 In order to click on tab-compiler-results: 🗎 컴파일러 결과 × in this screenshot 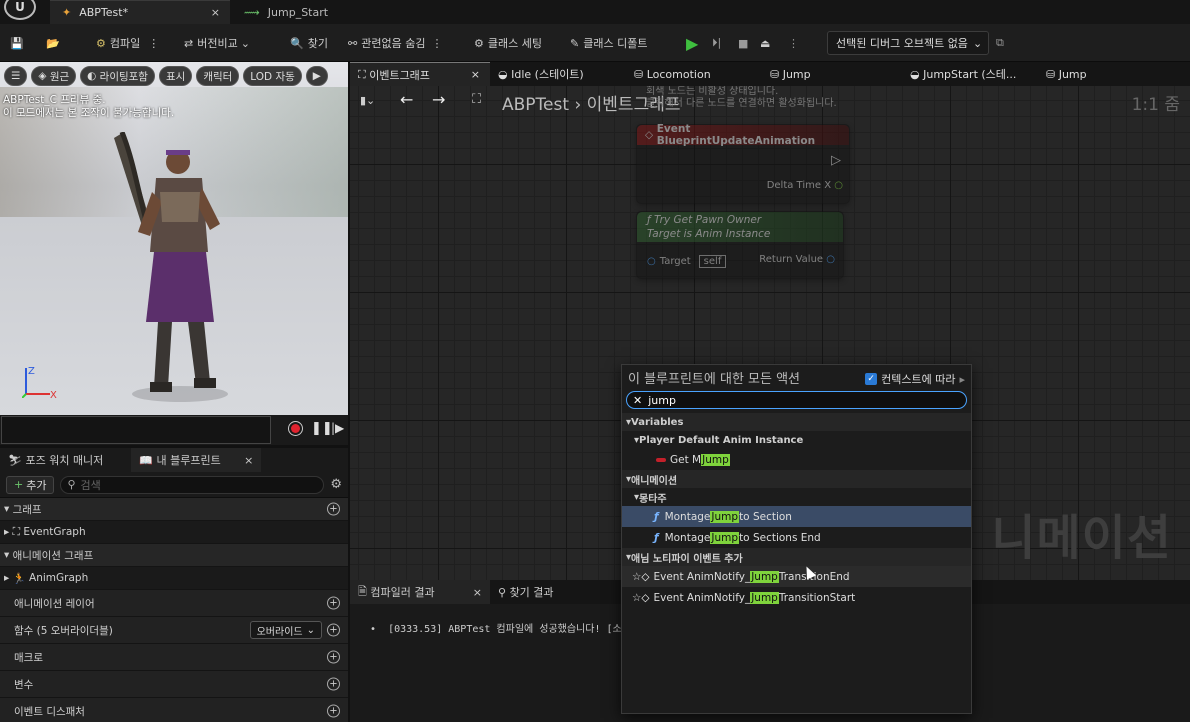, I will do `click(420, 592)`.